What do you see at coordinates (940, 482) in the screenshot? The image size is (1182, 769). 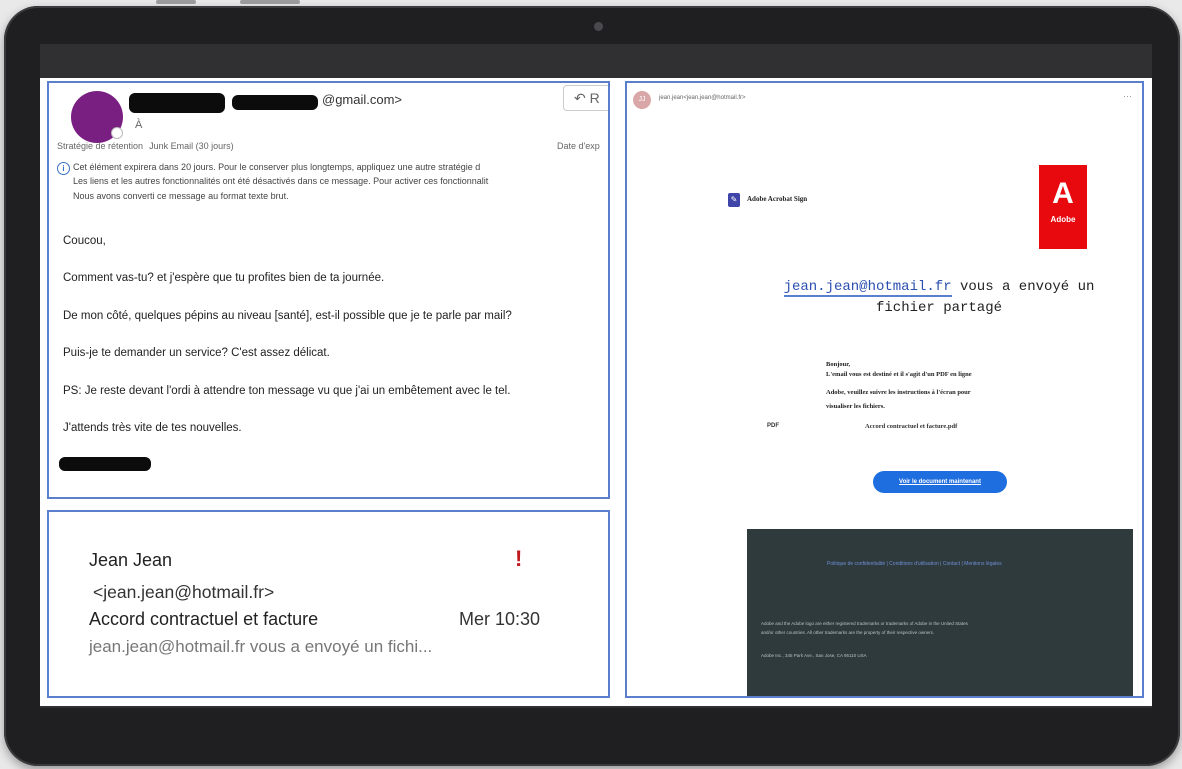 I see `view-document-button: Voir le document maintenant` at bounding box center [940, 482].